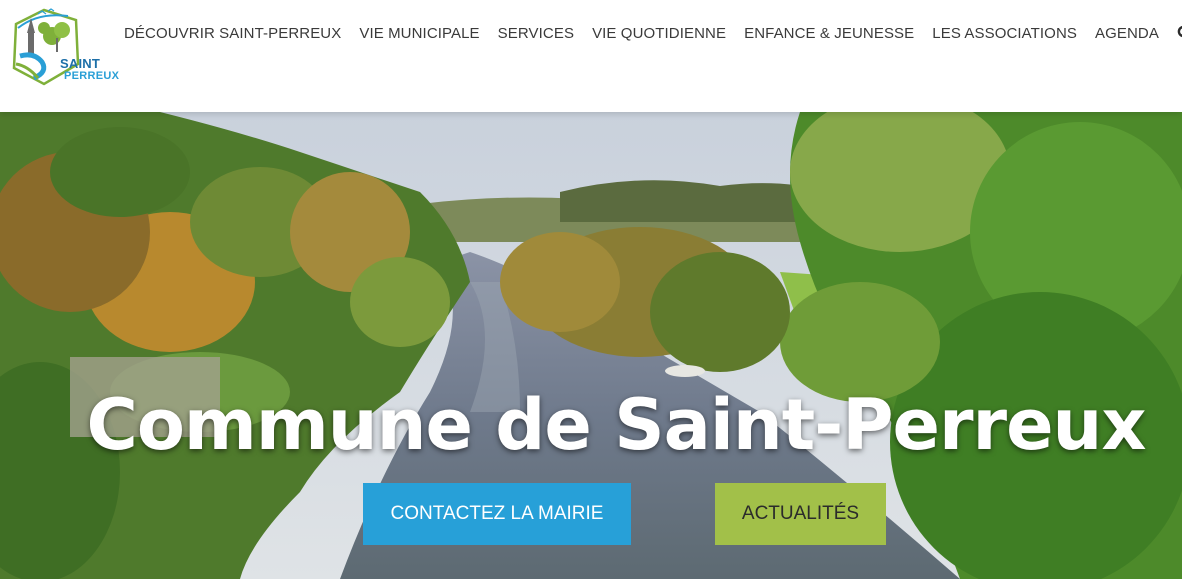 The image size is (1182, 579). What do you see at coordinates (232, 33) in the screenshot?
I see `nav-item-decouvrir: DÉCOUVRIR SAINT-PERREUX` at bounding box center [232, 33].